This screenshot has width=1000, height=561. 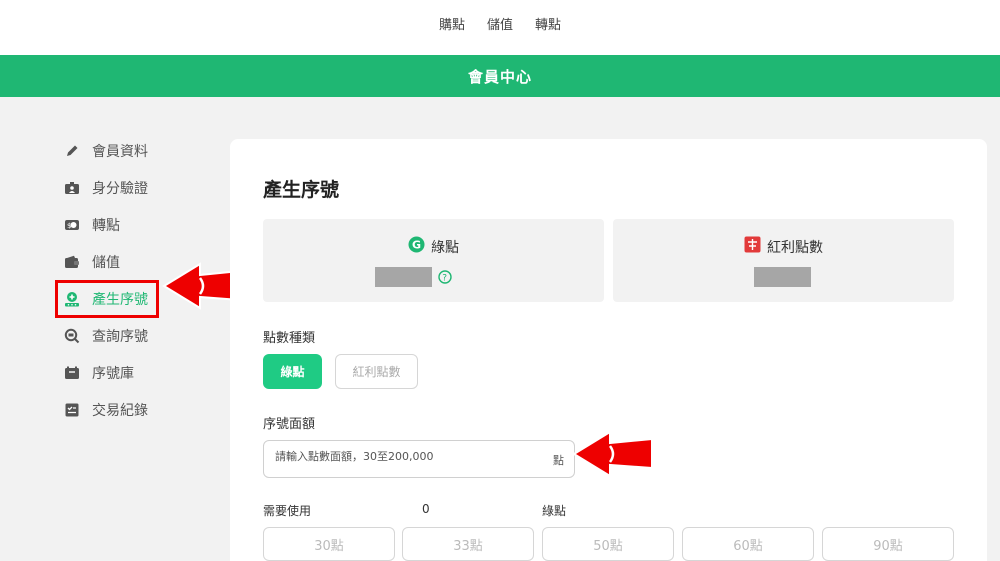 What do you see at coordinates (292, 371) in the screenshot?
I see `point-type-green-button: 綠點` at bounding box center [292, 371].